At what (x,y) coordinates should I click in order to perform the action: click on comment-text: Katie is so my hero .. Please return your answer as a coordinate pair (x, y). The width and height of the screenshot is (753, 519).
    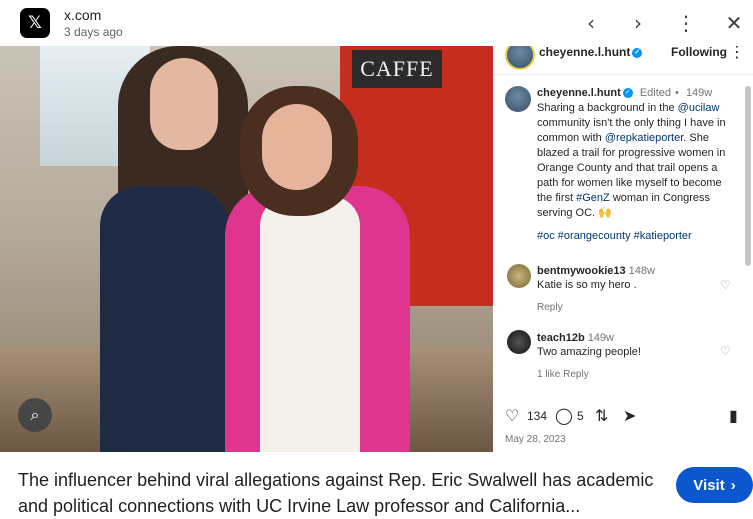
    Looking at the image, I should click on (587, 285).